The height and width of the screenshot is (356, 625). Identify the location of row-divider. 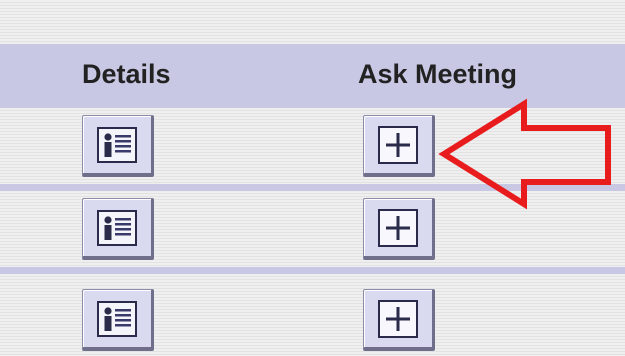
(312, 270).